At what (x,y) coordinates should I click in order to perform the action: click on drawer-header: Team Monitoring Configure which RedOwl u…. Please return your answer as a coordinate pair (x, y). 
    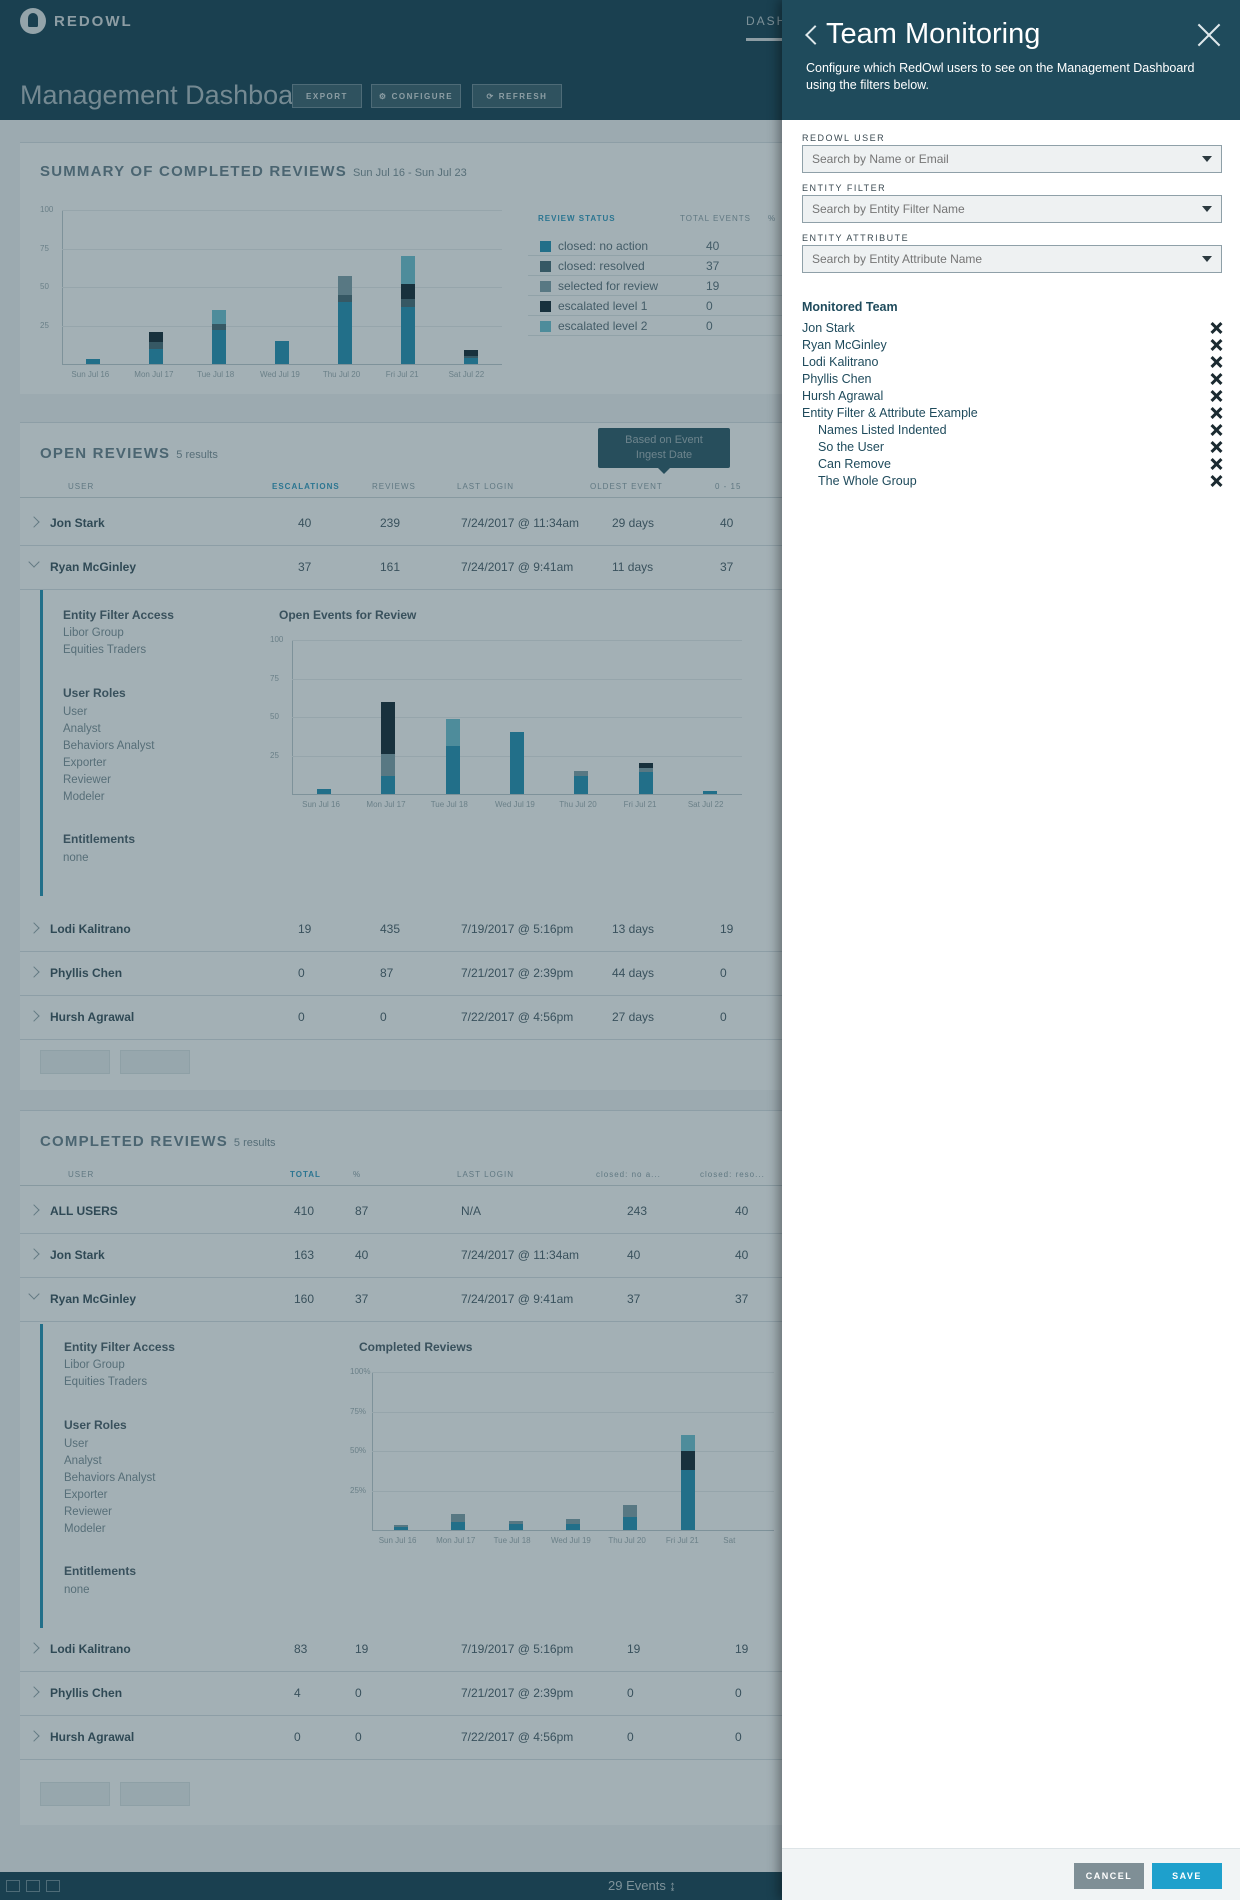
    Looking at the image, I should click on (1011, 60).